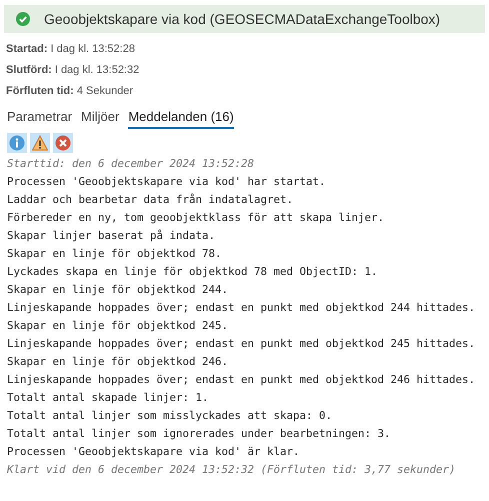  Describe the element at coordinates (118, 290) in the screenshot. I see `log-message: Skapar en linje för objektkod 244.` at that location.